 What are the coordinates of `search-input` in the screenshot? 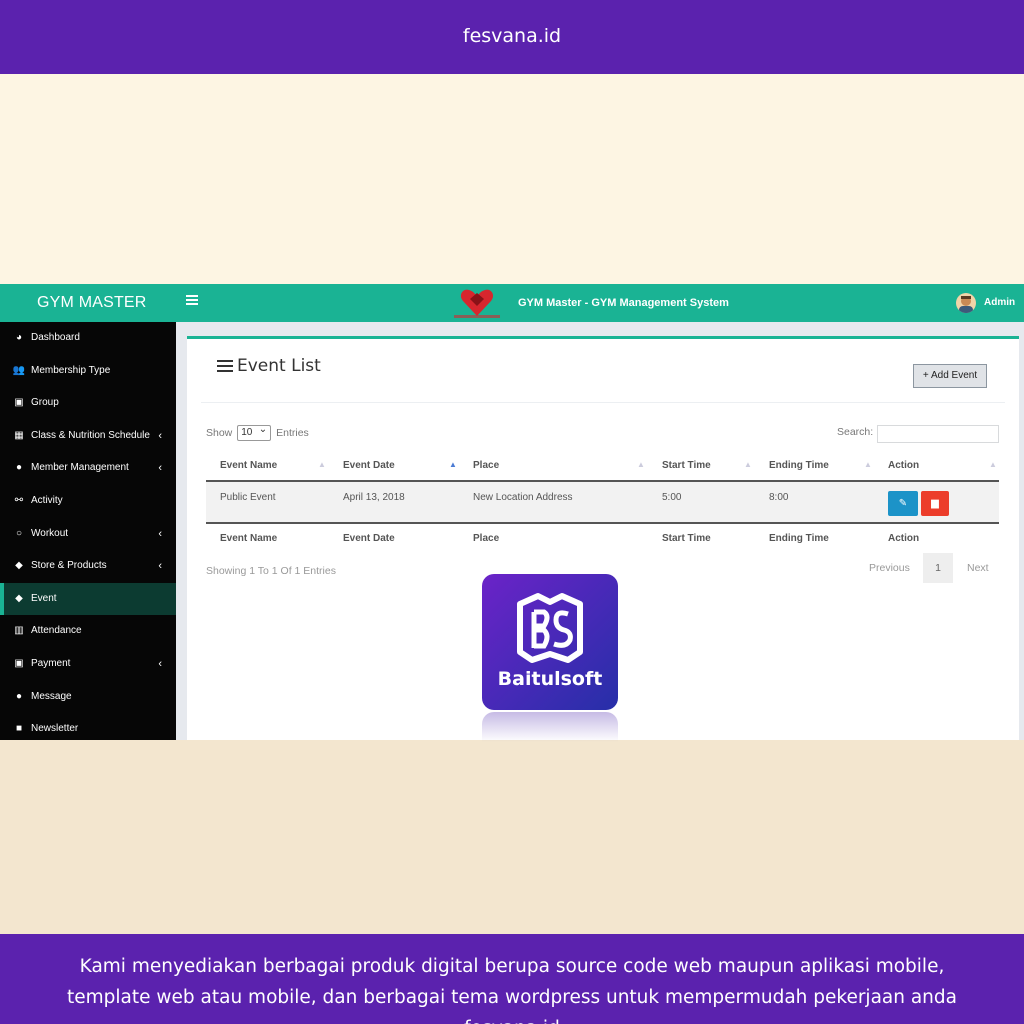 It's located at (938, 434).